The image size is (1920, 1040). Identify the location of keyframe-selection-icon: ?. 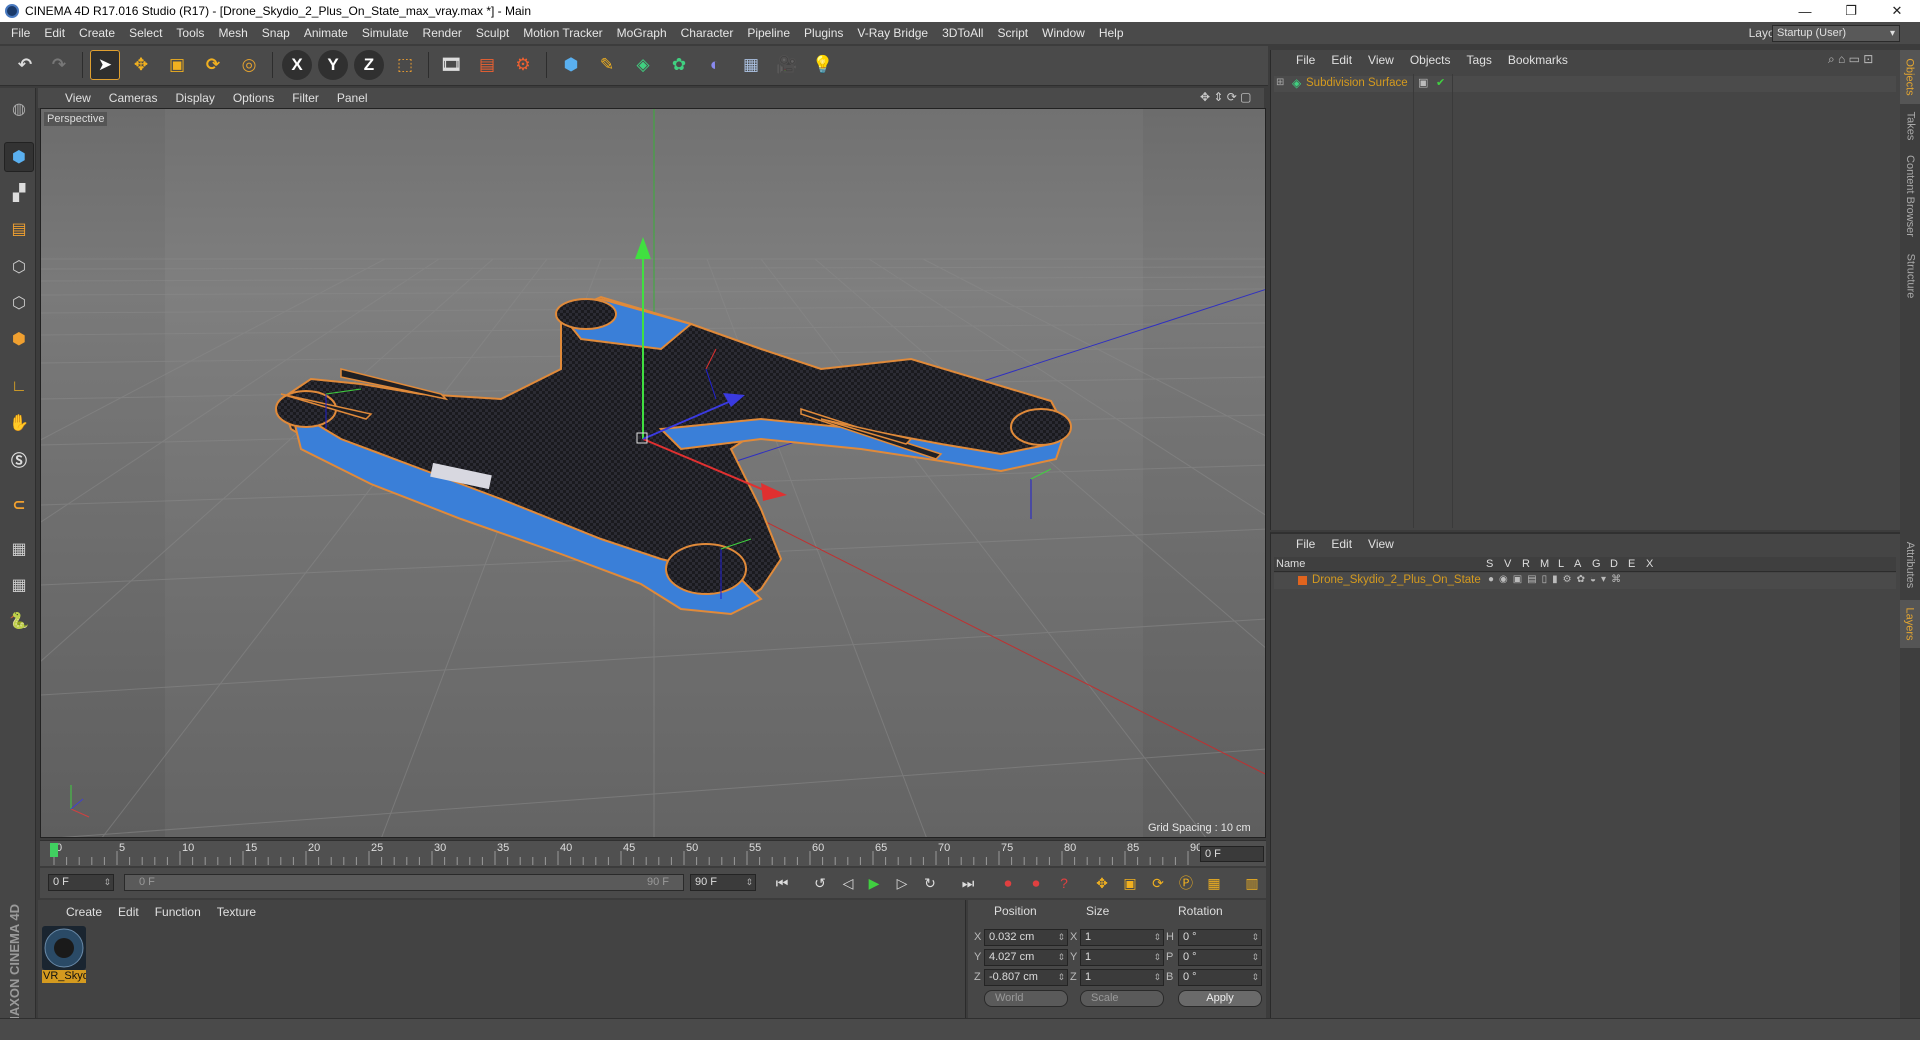
(1064, 883).